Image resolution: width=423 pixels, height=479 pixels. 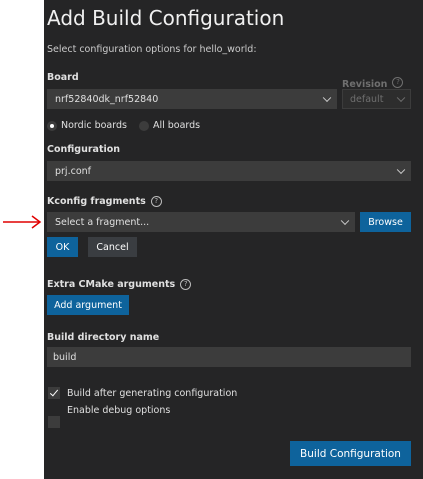 I want to click on revision-select: default, so click(x=376, y=99).